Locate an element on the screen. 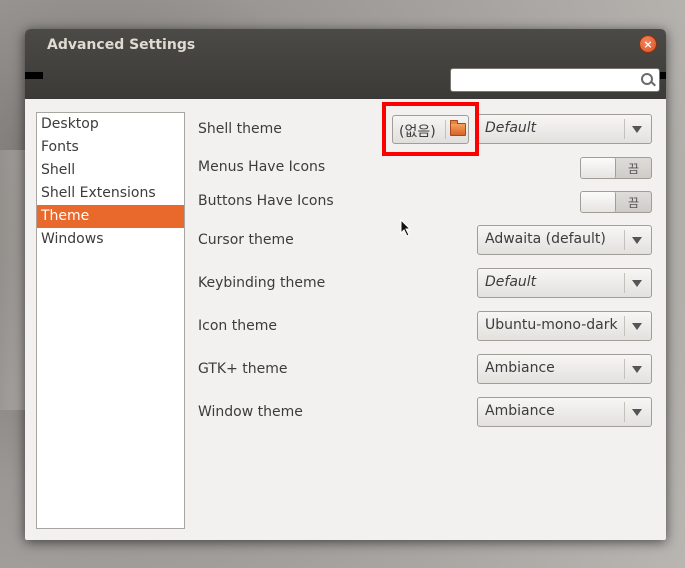 The height and width of the screenshot is (568, 685). menus-have-icons-switch: 끔 is located at coordinates (616, 168).